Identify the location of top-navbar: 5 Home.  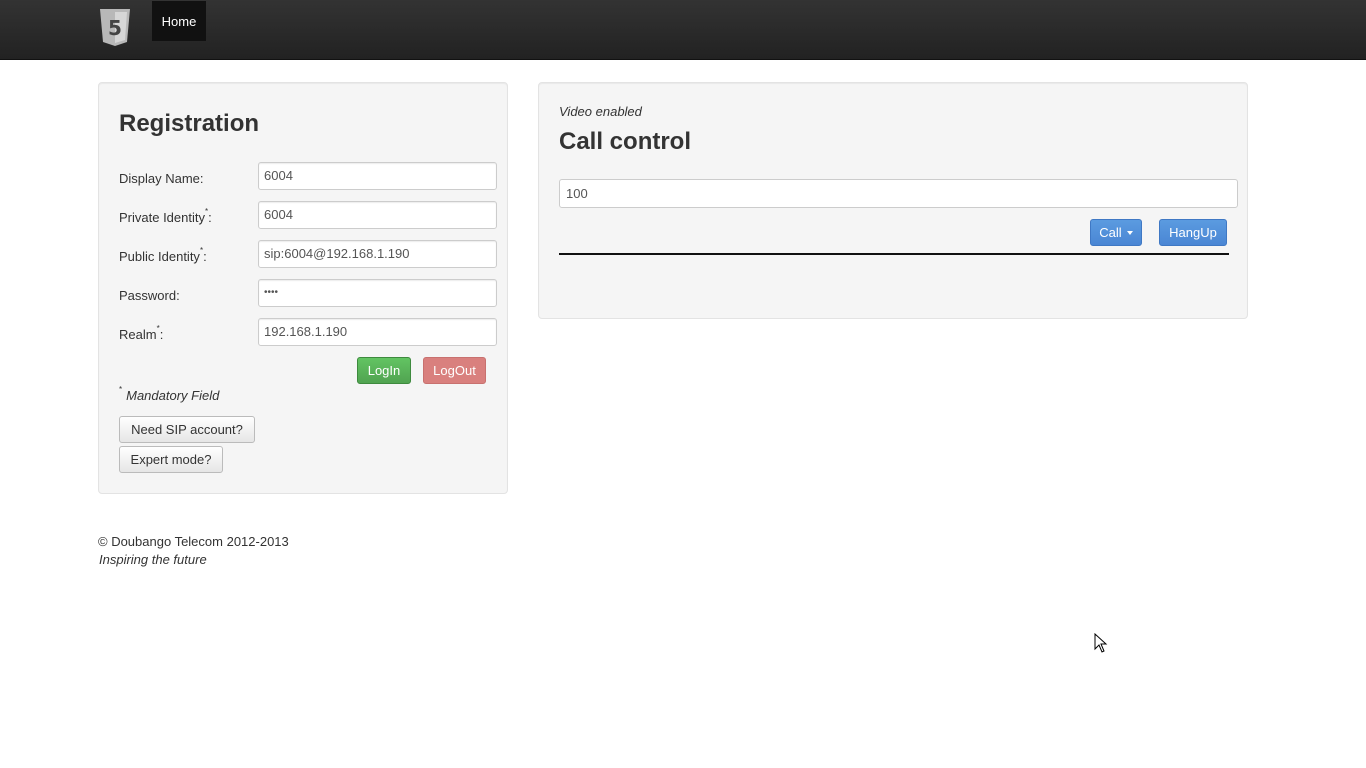
(683, 30).